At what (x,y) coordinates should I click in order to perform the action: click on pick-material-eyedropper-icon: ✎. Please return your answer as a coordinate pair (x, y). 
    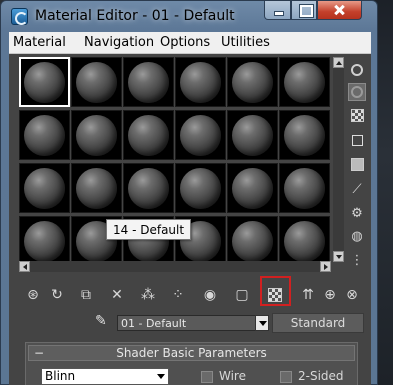
    Looking at the image, I should click on (104, 322).